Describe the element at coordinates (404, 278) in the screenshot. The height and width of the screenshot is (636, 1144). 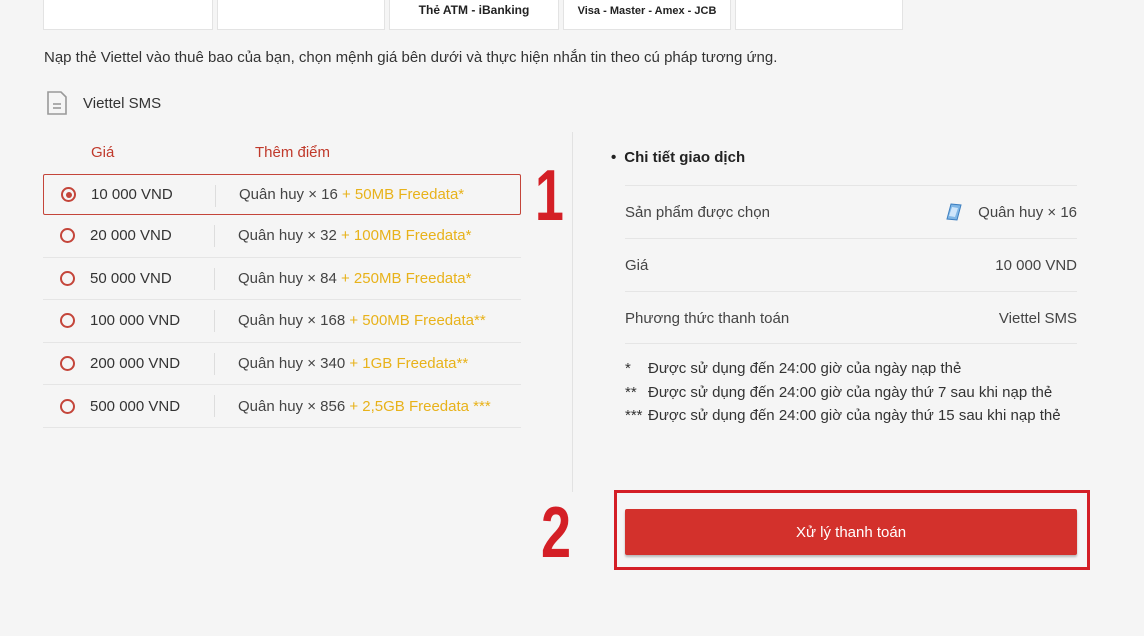
I see `bonus-text: + 250MB Freedata*` at that location.